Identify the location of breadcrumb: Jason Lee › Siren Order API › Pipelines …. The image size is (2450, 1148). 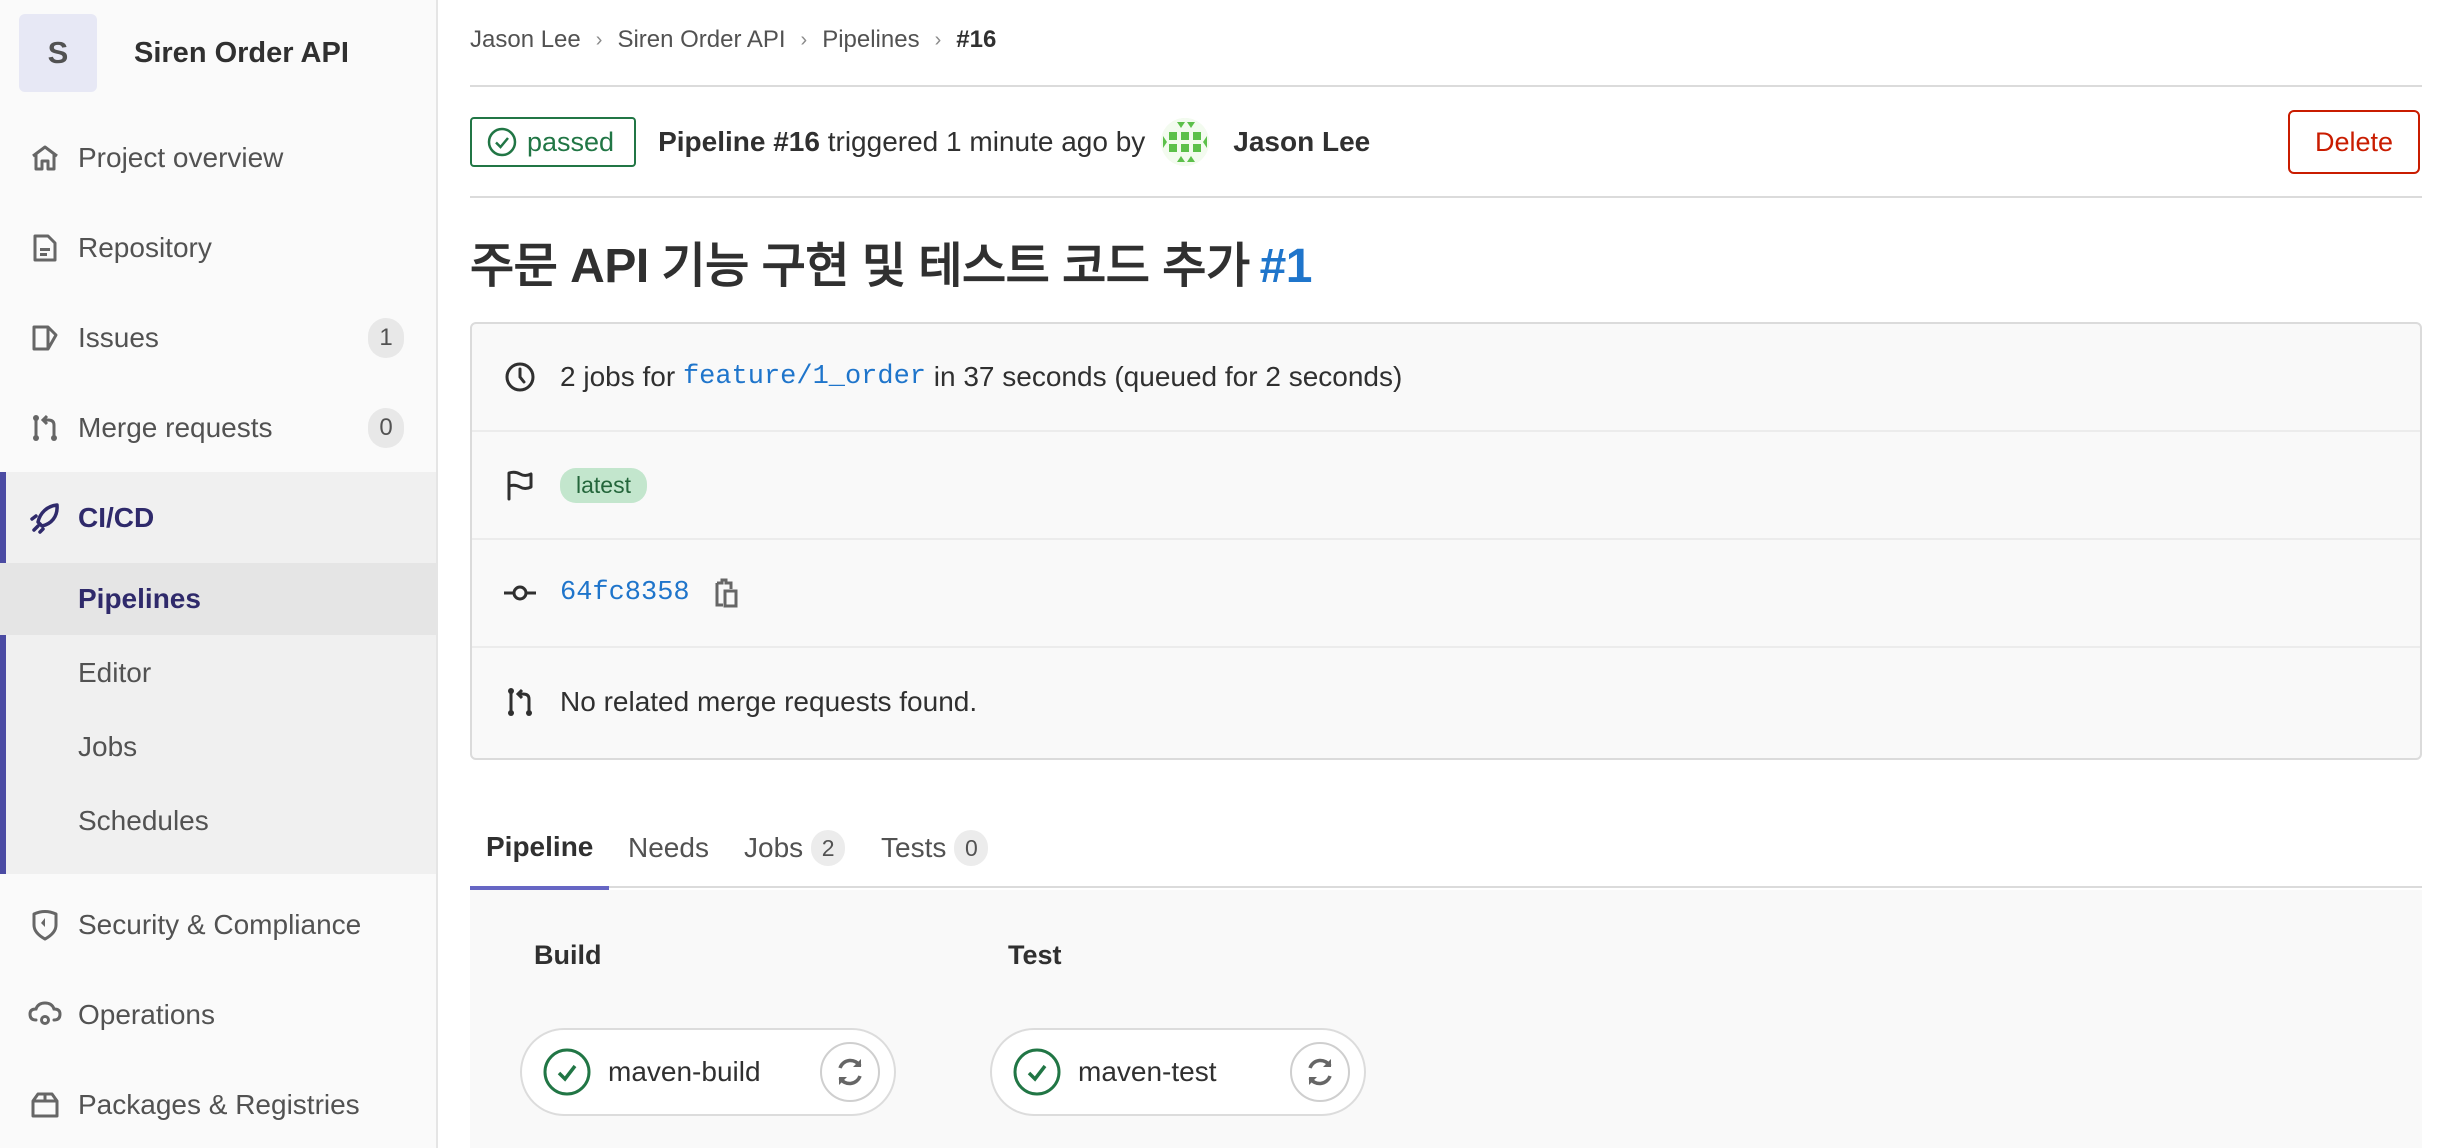
(733, 40).